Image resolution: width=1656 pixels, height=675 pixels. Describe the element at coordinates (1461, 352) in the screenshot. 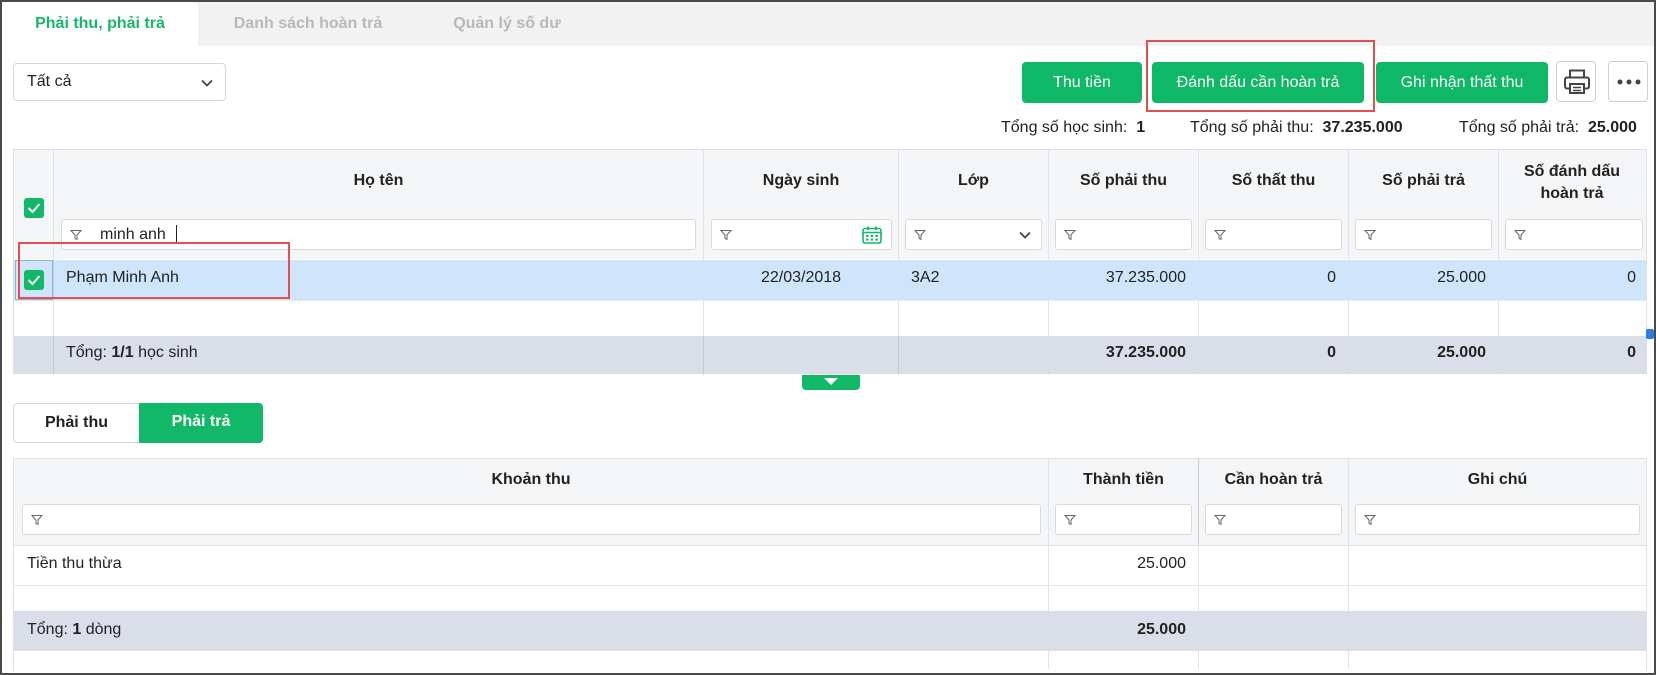

I see `total-payable: 25.000` at that location.